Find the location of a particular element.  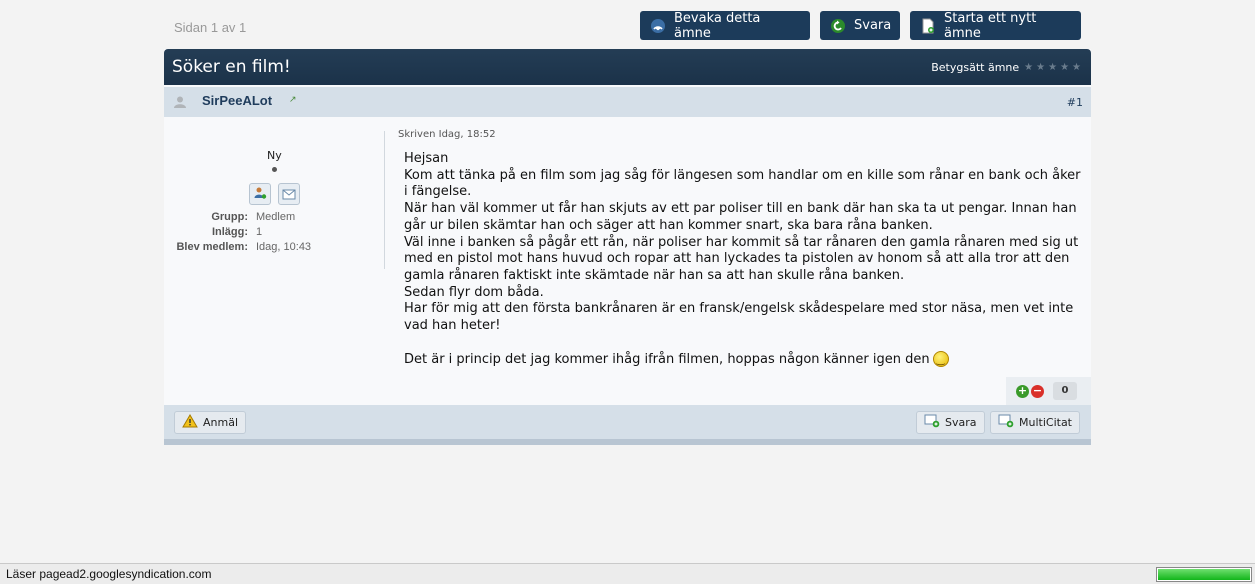

joined-value: Idag, 10:43 is located at coordinates (284, 247).